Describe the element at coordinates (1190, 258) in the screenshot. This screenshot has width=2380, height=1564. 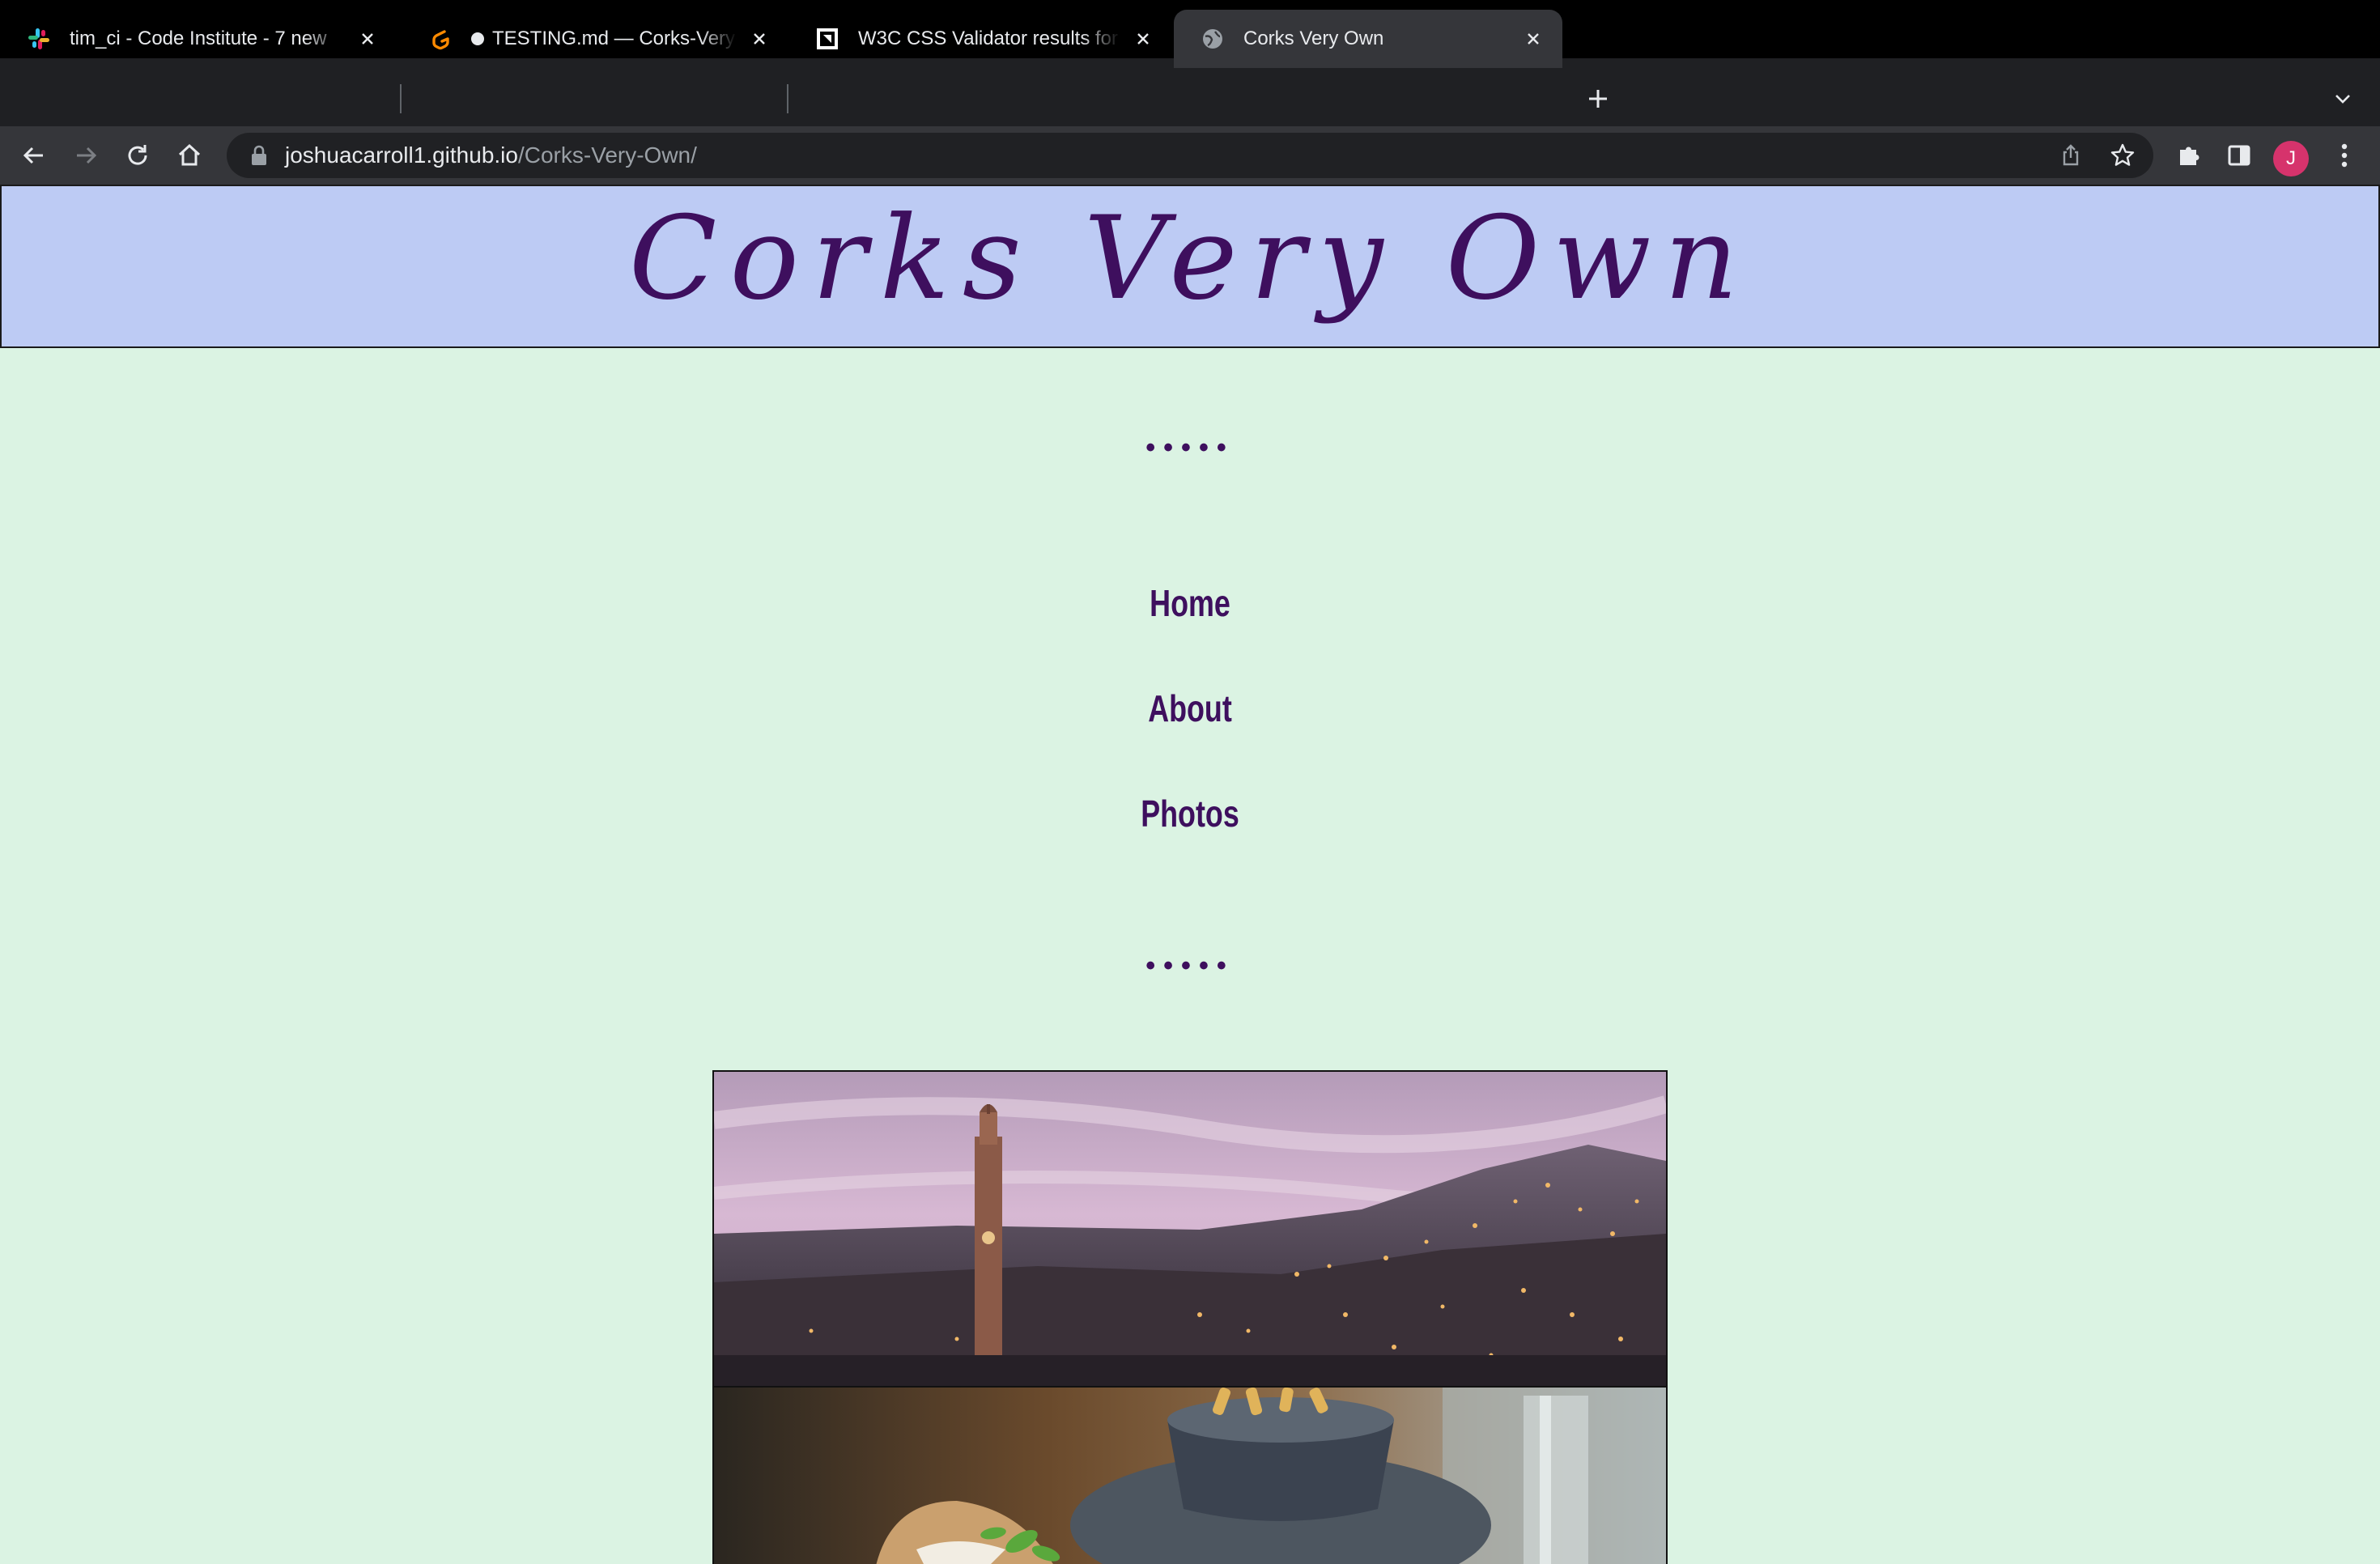
I see `site-title: Corks Very Own` at that location.